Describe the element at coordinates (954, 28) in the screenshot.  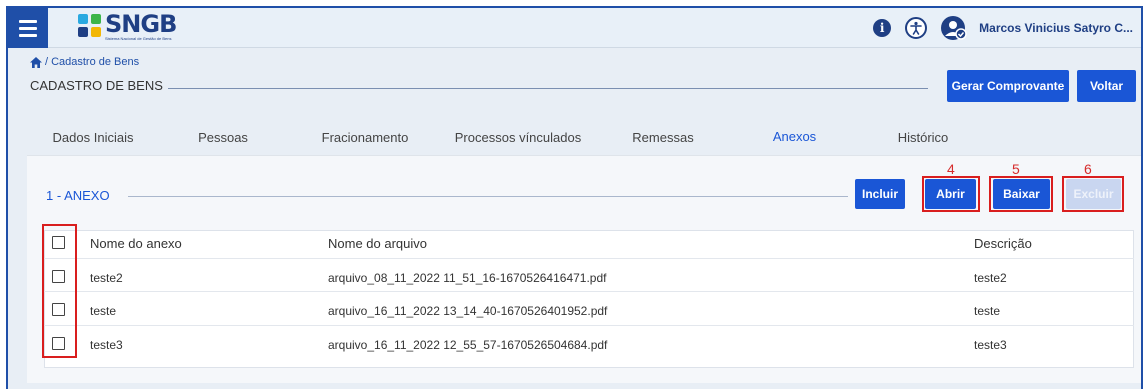
I see `user-icon` at that location.